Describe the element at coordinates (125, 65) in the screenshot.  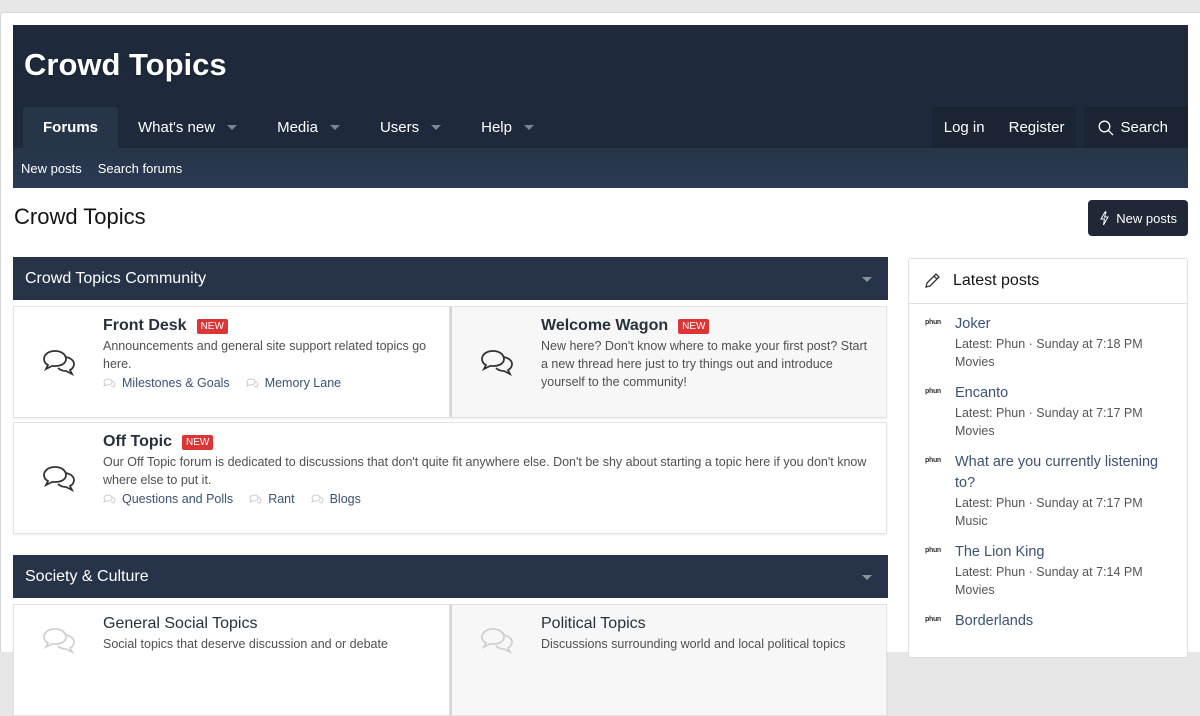
I see `site-logo: Crowd Topics` at that location.